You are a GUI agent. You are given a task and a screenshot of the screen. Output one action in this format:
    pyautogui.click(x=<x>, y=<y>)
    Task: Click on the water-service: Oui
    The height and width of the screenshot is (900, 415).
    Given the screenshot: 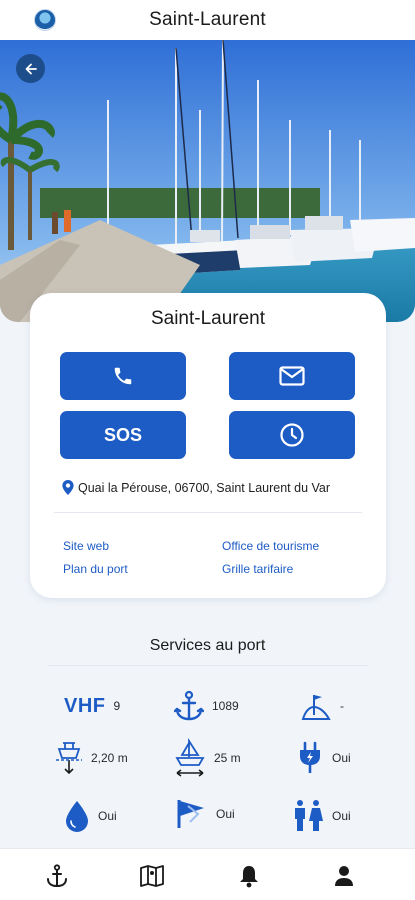 What is the action you would take?
    pyautogui.click(x=90, y=816)
    